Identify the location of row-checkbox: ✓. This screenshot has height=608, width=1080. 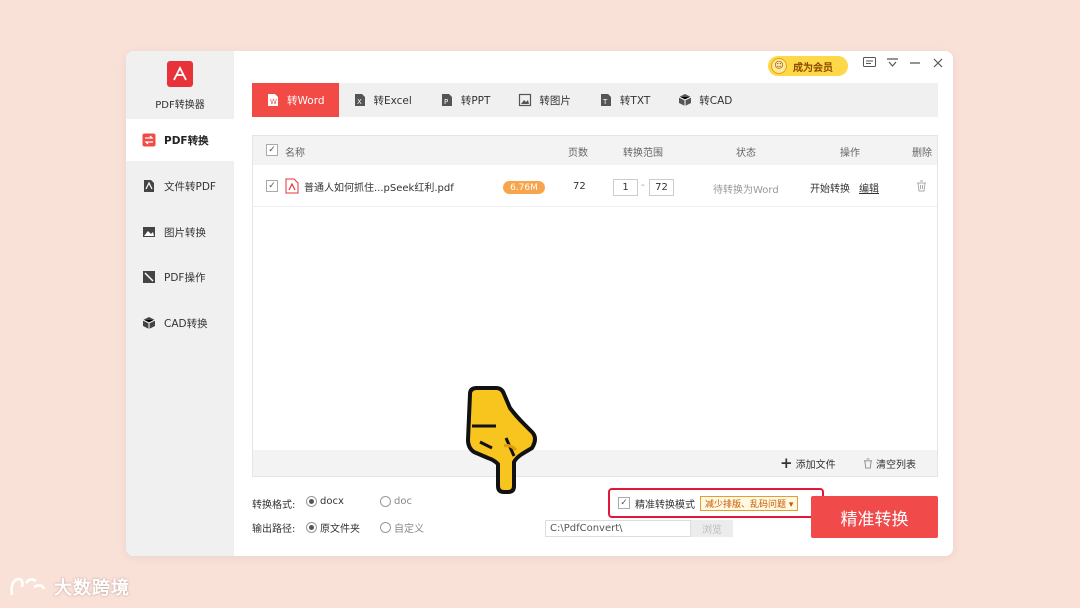
(272, 186).